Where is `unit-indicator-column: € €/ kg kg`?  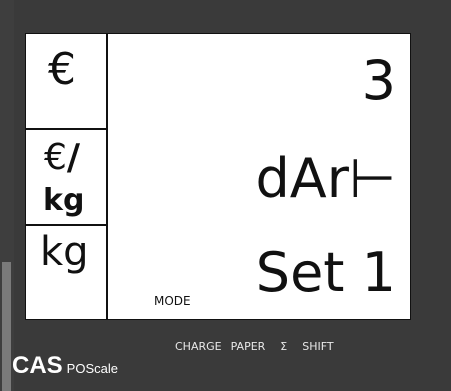
unit-indicator-column: € €/ kg kg is located at coordinates (67, 176).